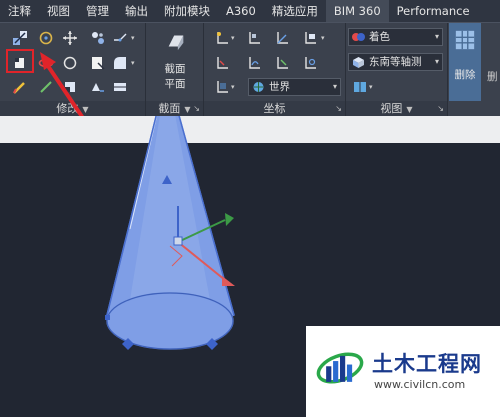 The height and width of the screenshot is (417, 500). I want to click on ucs-3point-icon, so click(222, 63).